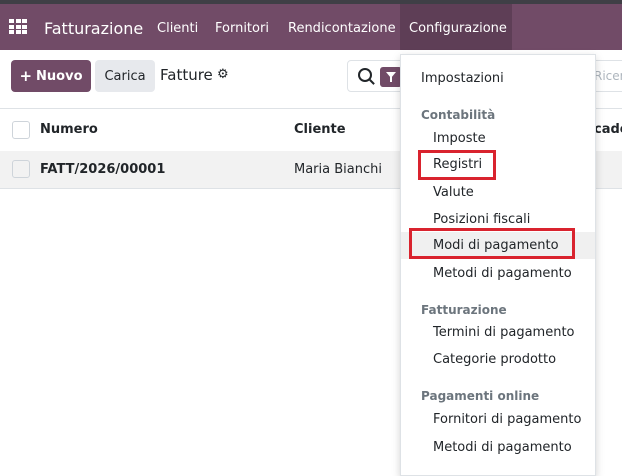 The width and height of the screenshot is (622, 476). Describe the element at coordinates (21, 130) in the screenshot. I see `select-all-checkbox` at that location.